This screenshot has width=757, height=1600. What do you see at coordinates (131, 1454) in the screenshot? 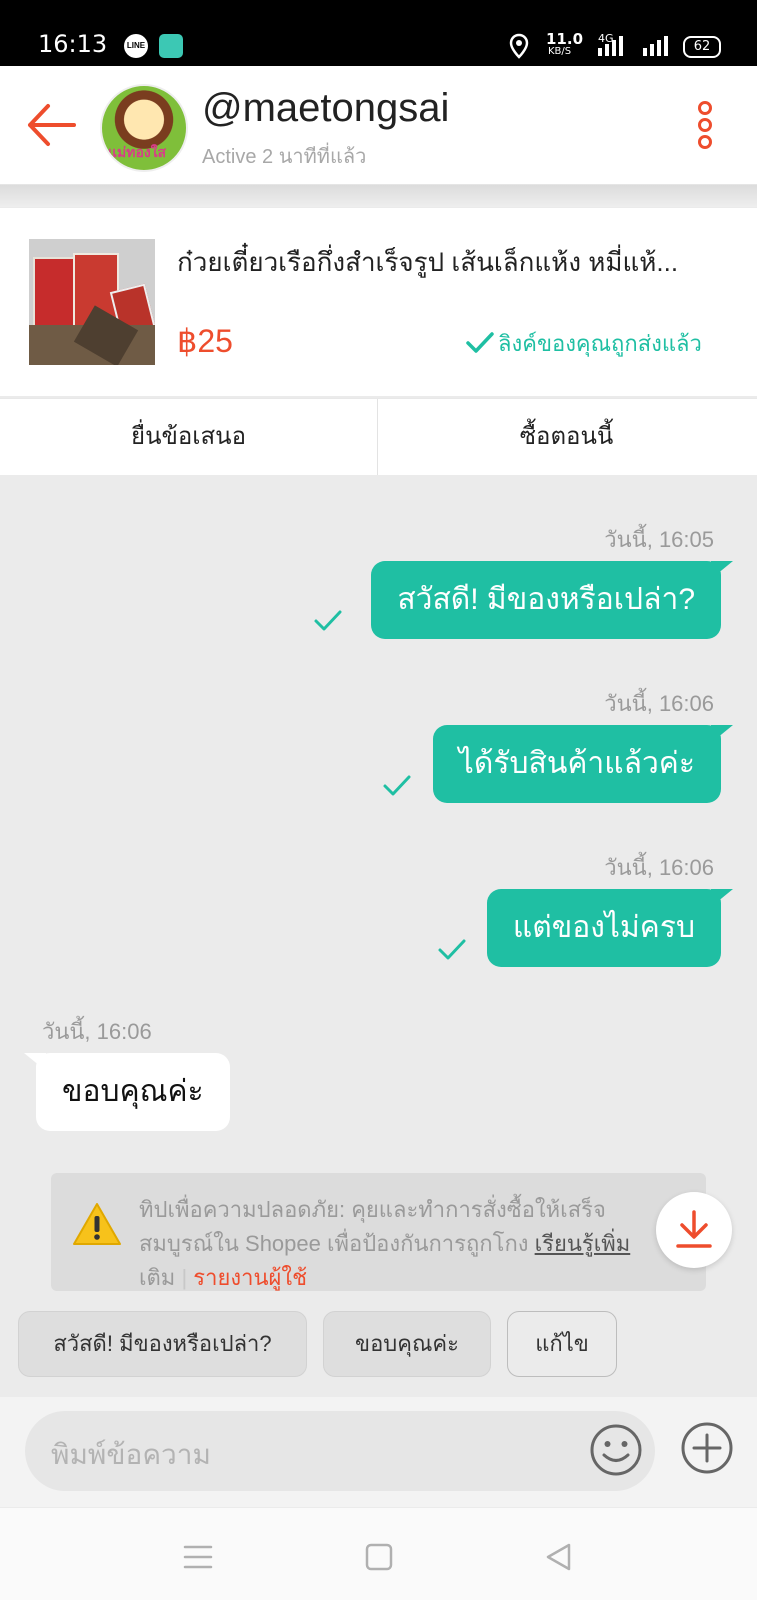
I see `message-input-placeholder: พิมพ์ข้อความ` at bounding box center [131, 1454].